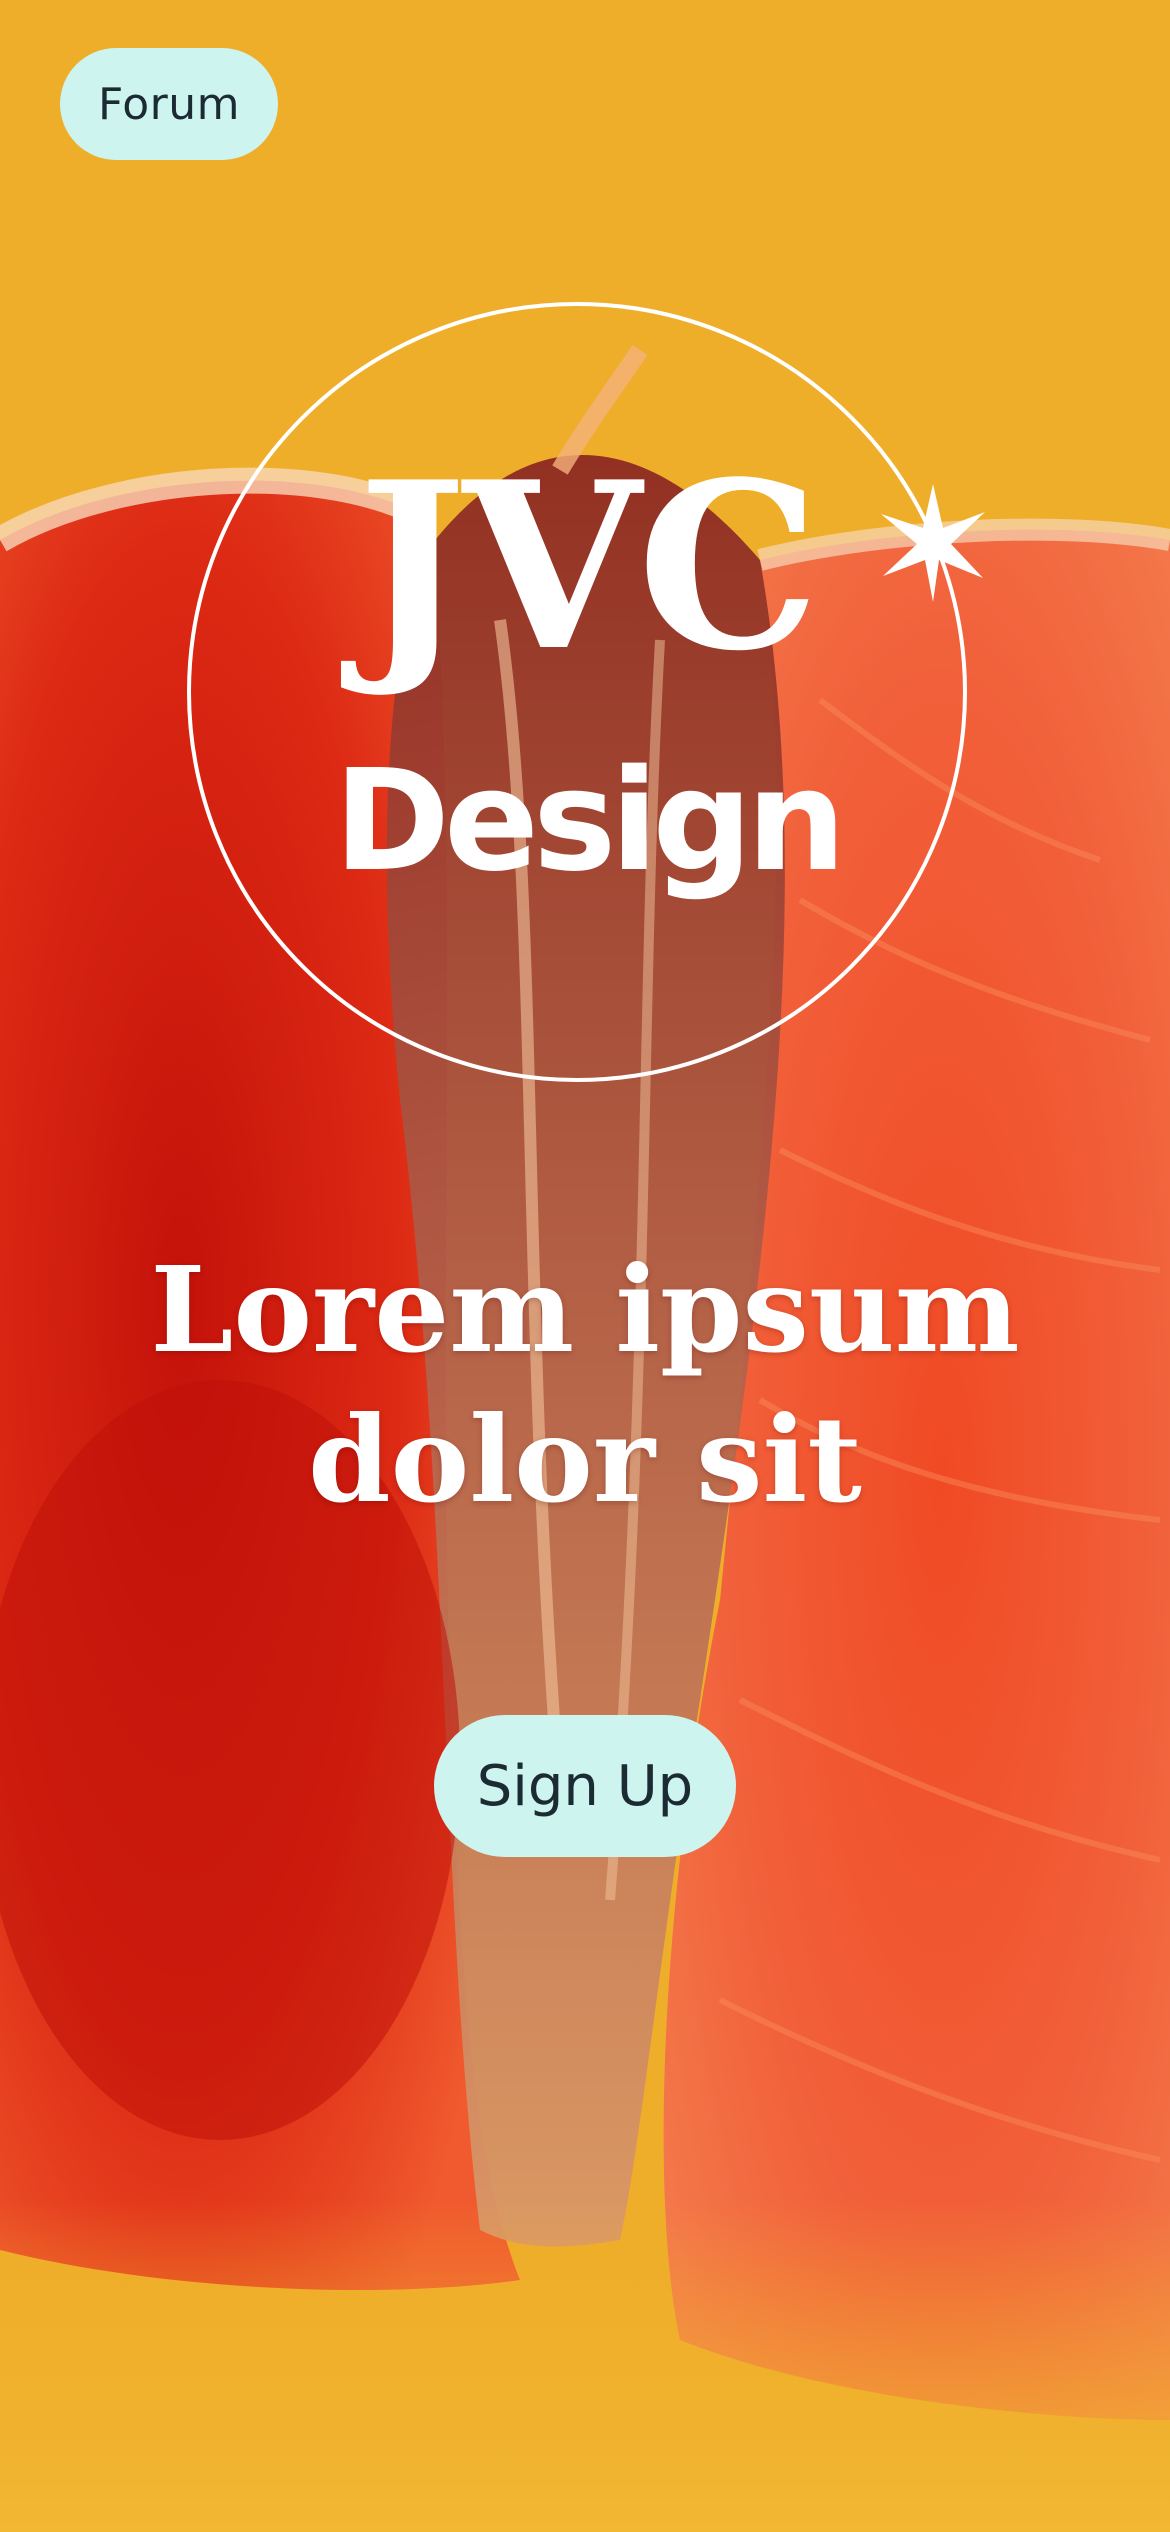  Describe the element at coordinates (169, 104) in the screenshot. I see `forum-button: Forum` at that location.